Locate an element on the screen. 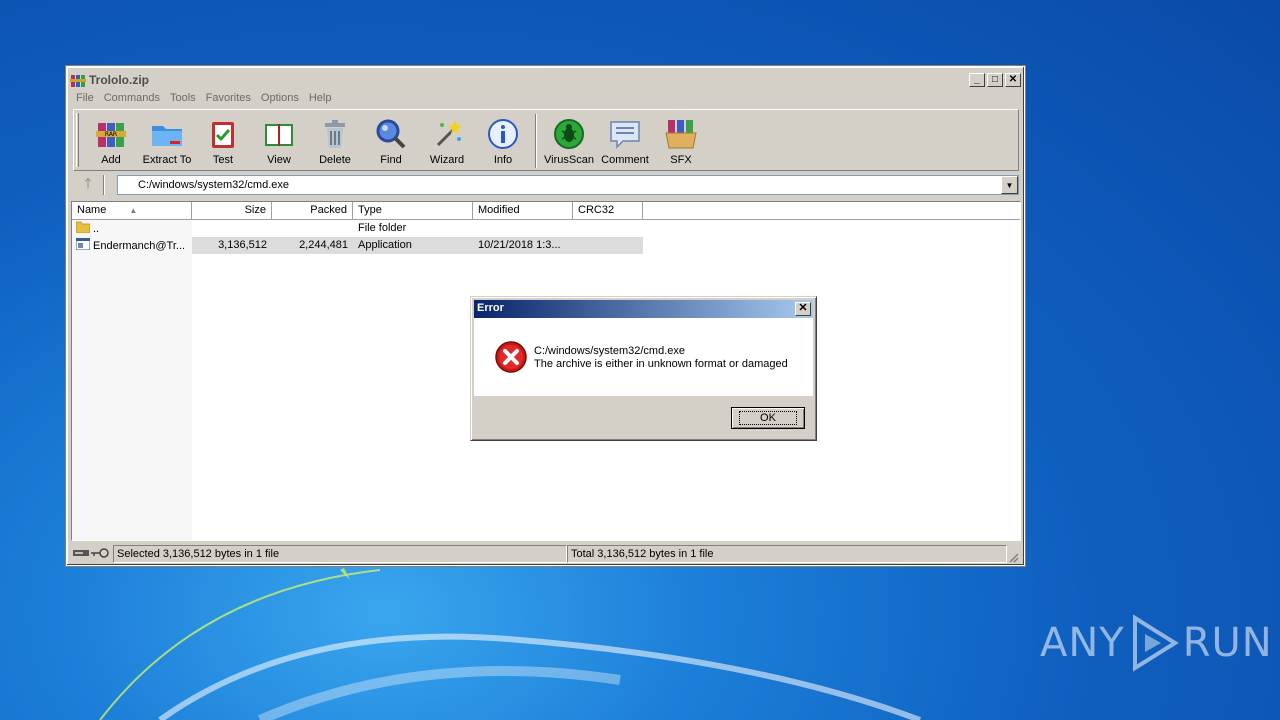 The width and height of the screenshot is (1280, 720). address-value: C:/windows/system32/cmd.exe is located at coordinates (213, 185).